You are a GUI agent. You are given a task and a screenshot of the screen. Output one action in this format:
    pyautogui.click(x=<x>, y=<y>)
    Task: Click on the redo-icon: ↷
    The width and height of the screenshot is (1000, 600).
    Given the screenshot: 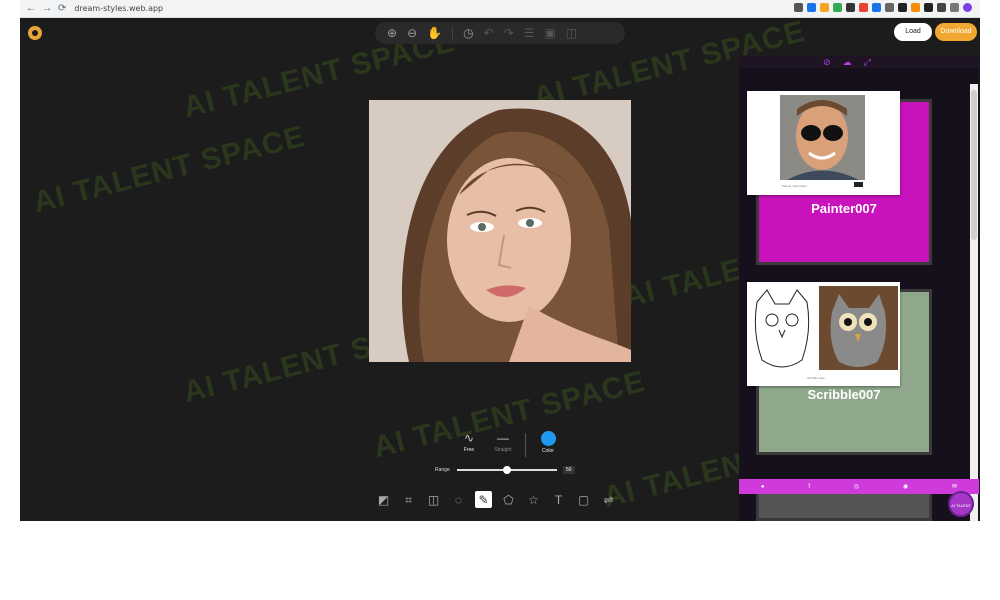 What is the action you would take?
    pyautogui.click(x=509, y=33)
    